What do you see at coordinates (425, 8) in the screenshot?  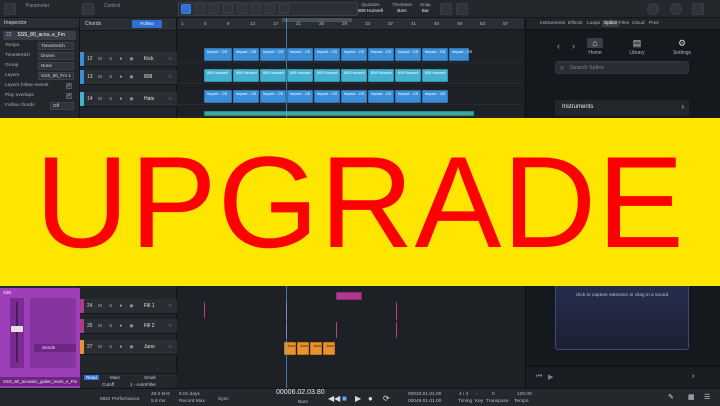 I see `snap-select: Snap Bar` at bounding box center [425, 8].